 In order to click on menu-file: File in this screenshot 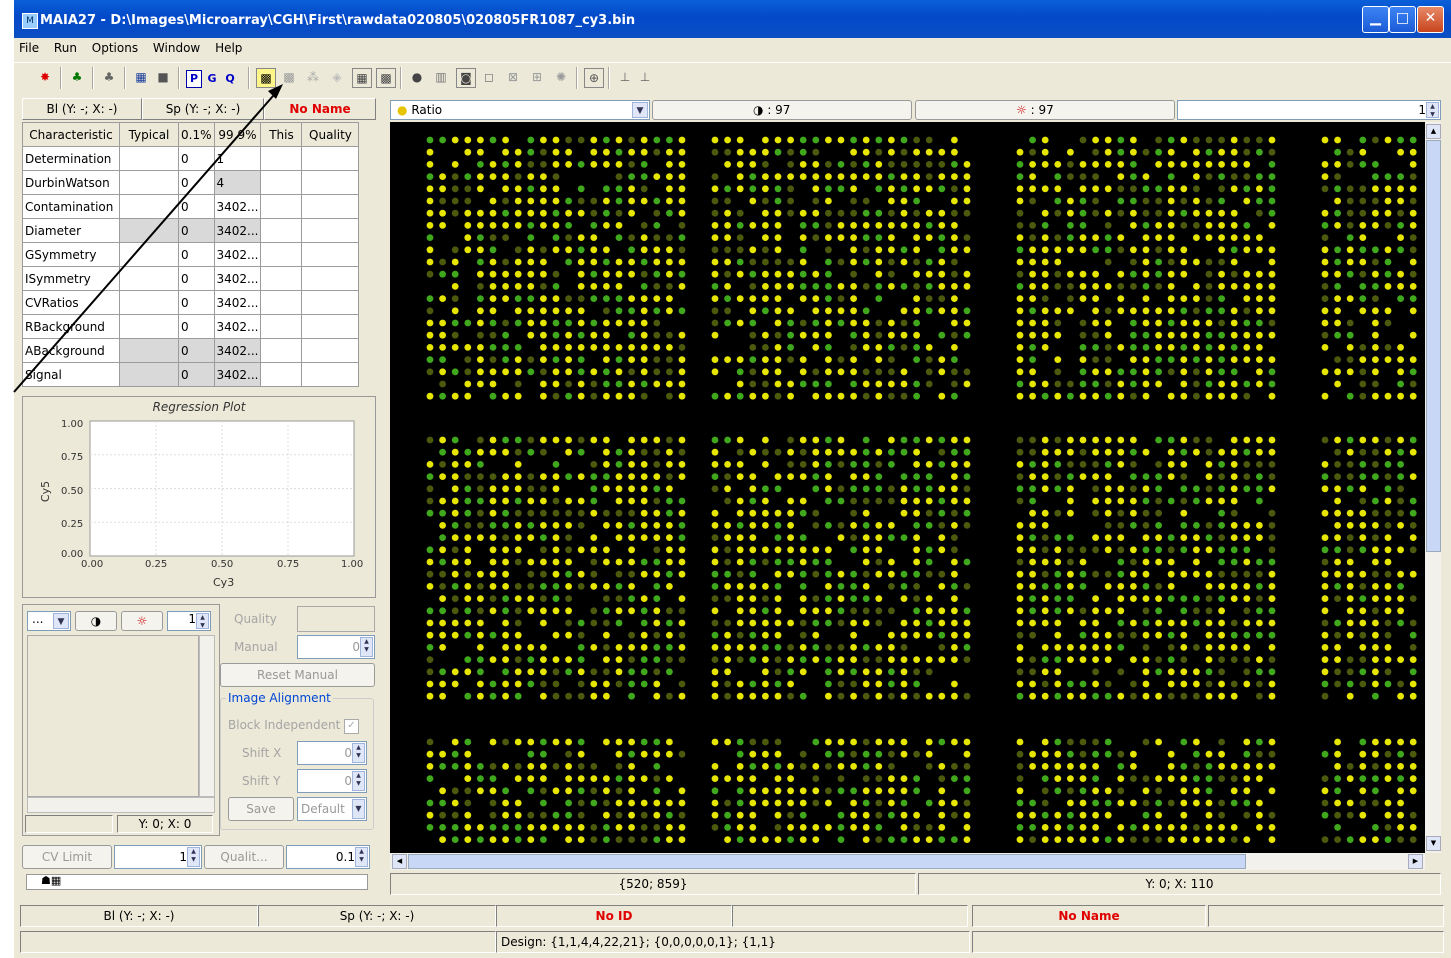, I will do `click(29, 46)`.